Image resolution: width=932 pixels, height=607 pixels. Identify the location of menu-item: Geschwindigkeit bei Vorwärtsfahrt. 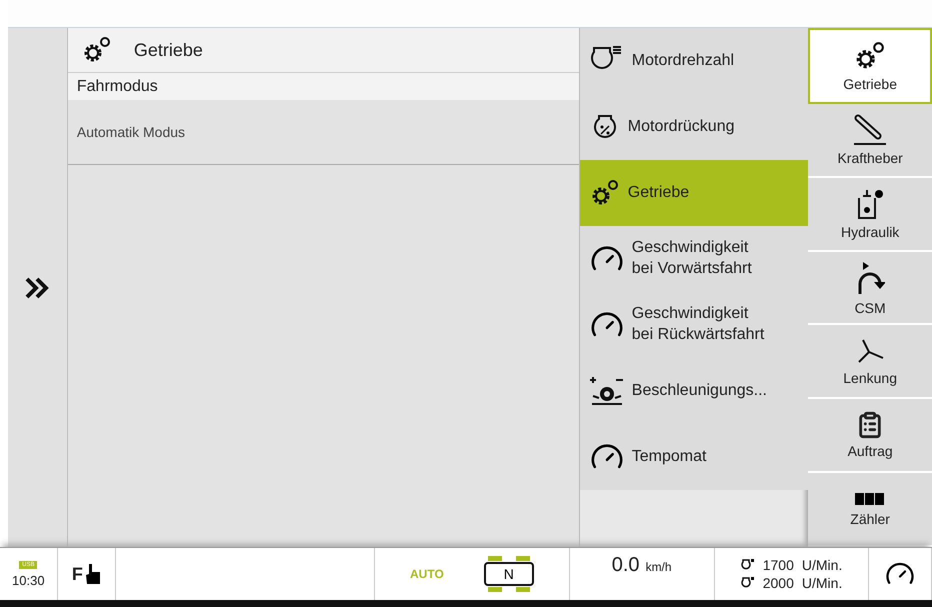
(694, 259).